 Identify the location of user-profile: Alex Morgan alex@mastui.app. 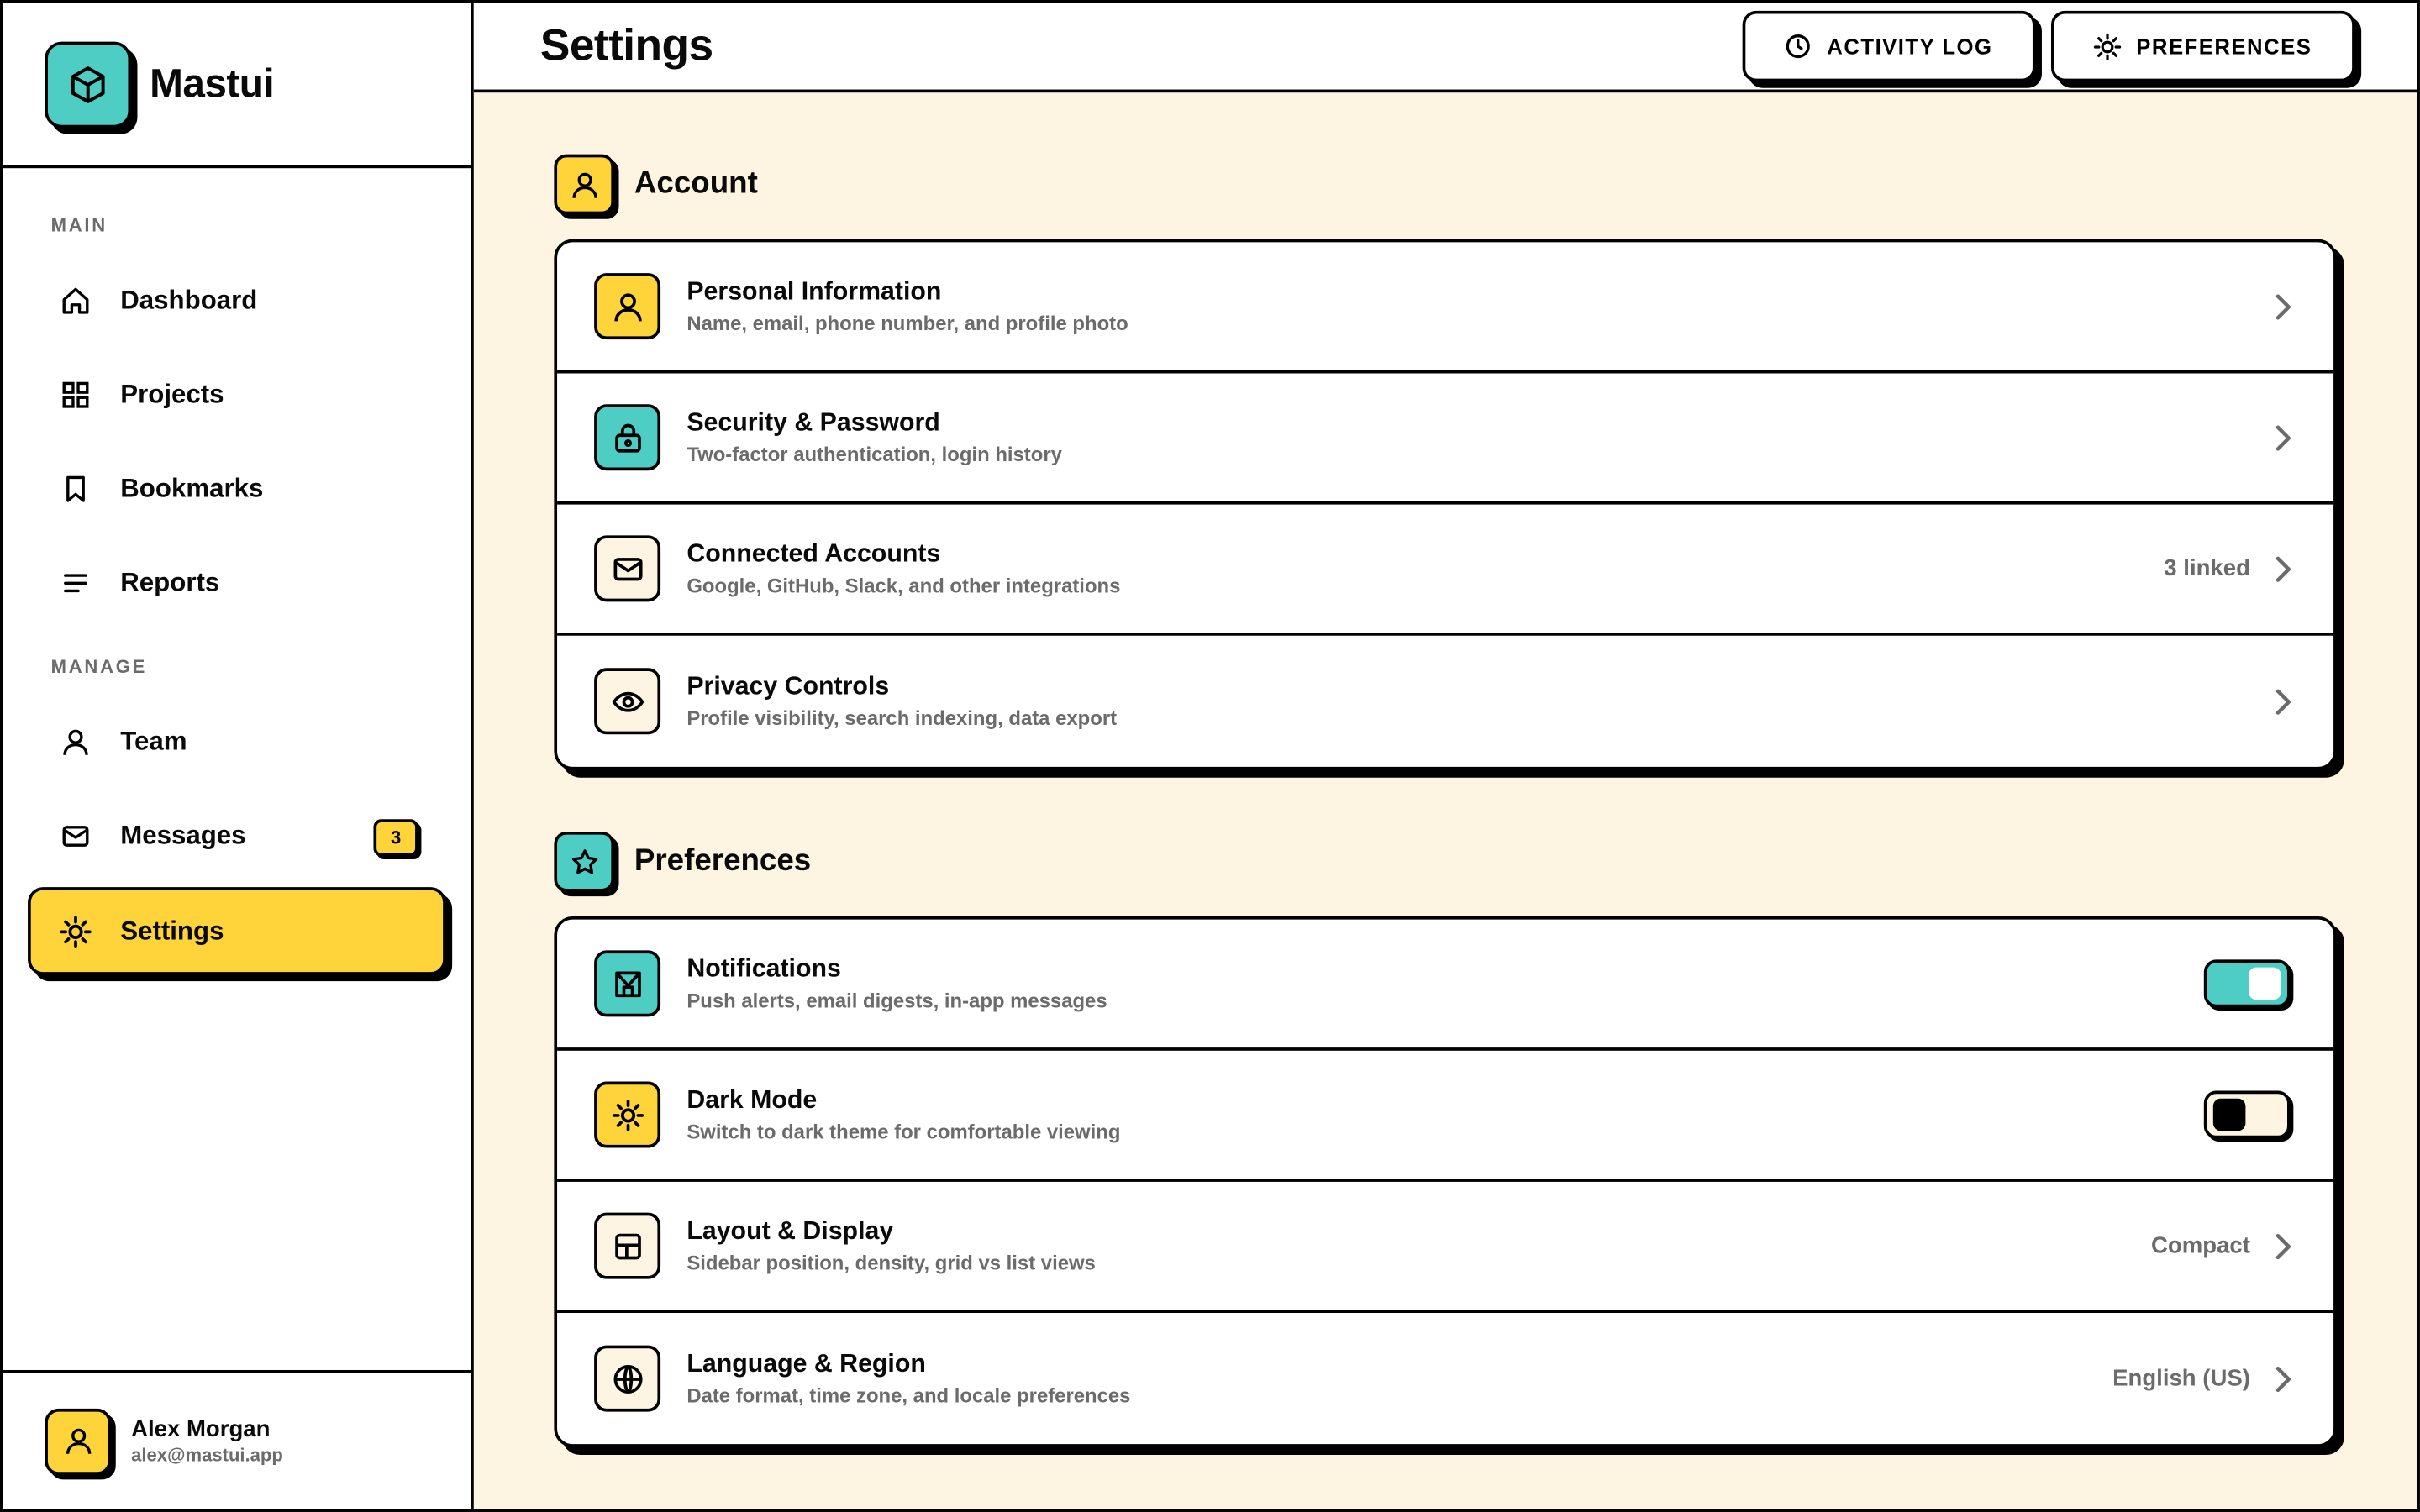
(237, 1439).